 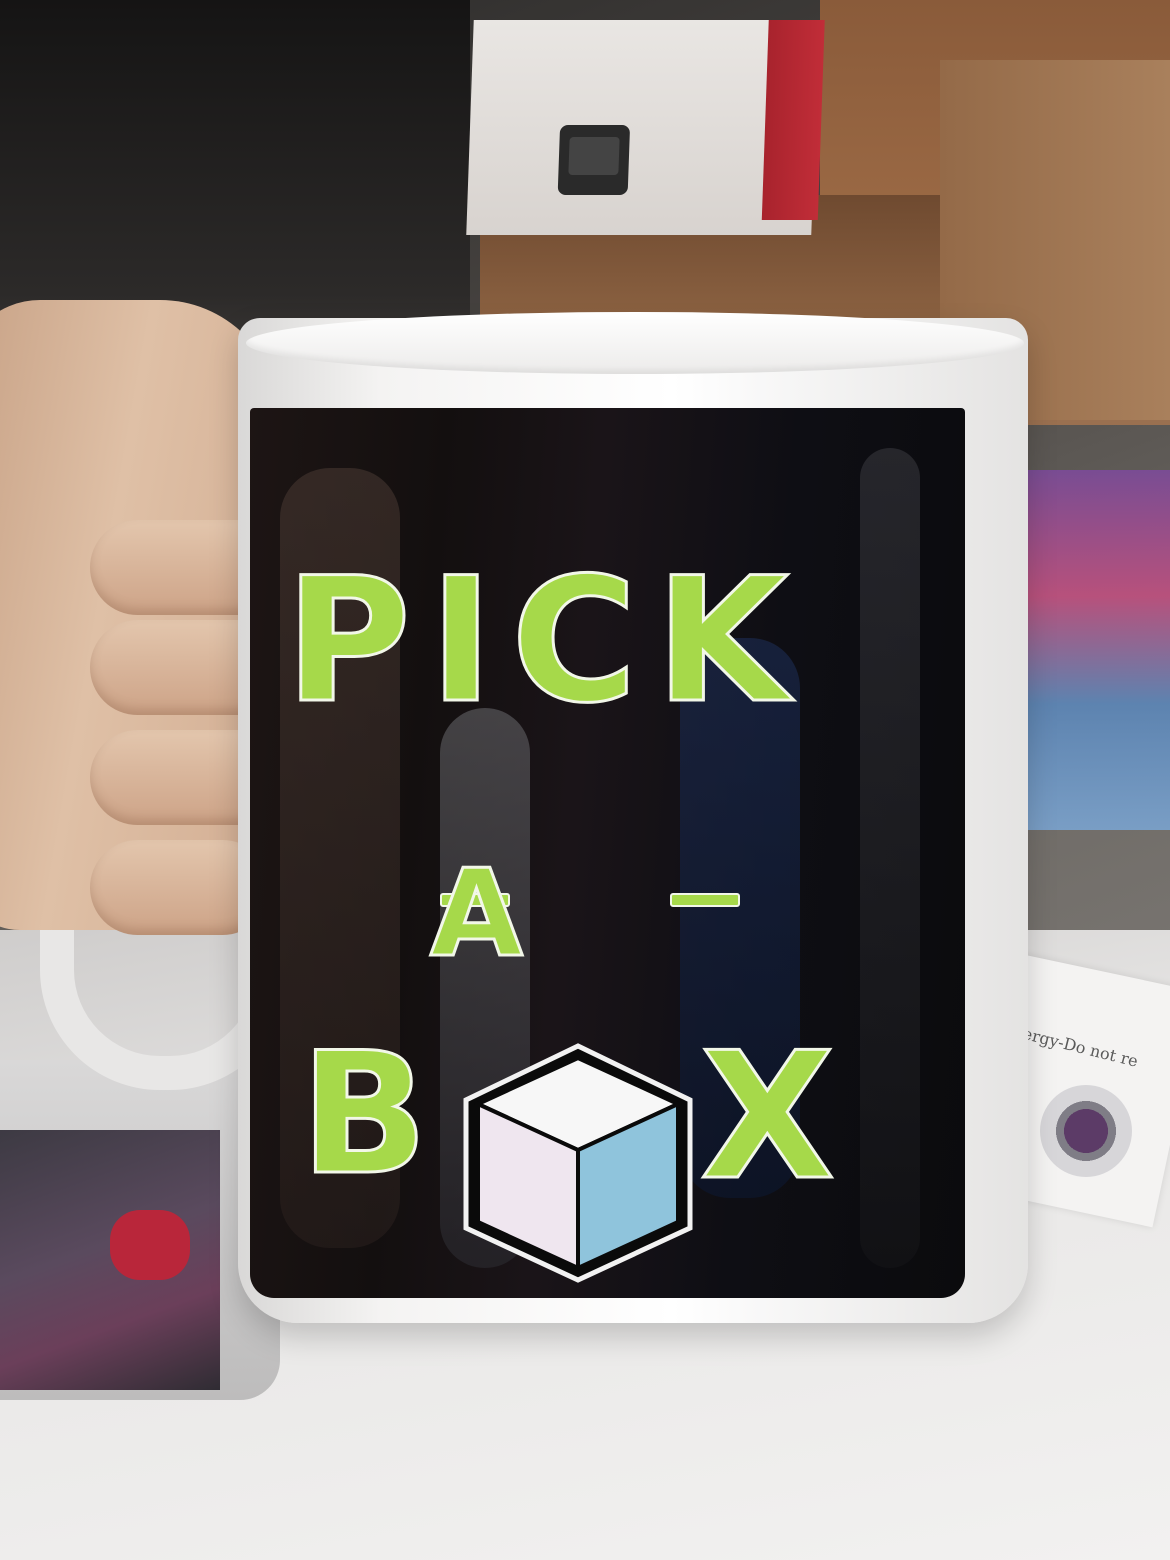 I want to click on mug-rim, so click(x=635, y=343).